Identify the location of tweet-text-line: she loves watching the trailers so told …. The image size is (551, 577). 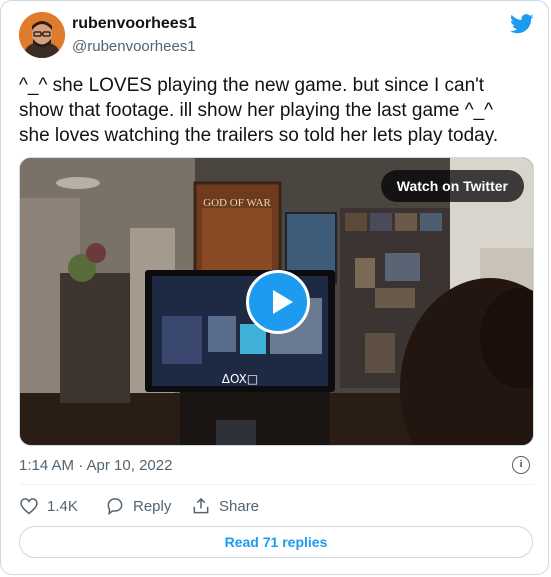
(259, 135).